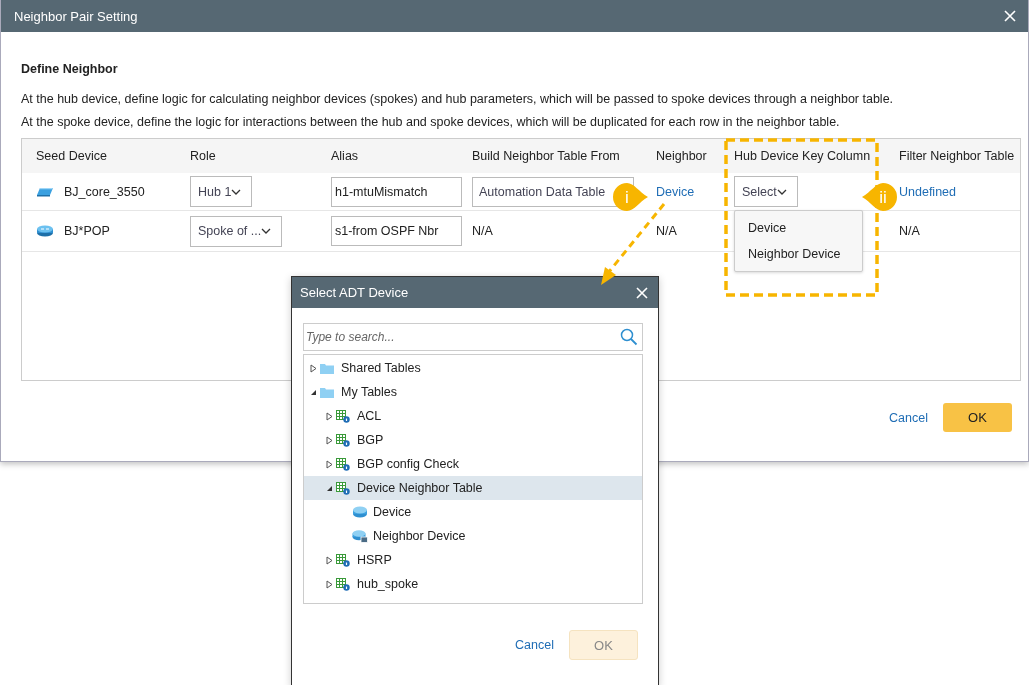  What do you see at coordinates (695, 156) in the screenshot?
I see `column-header: Neighbor` at bounding box center [695, 156].